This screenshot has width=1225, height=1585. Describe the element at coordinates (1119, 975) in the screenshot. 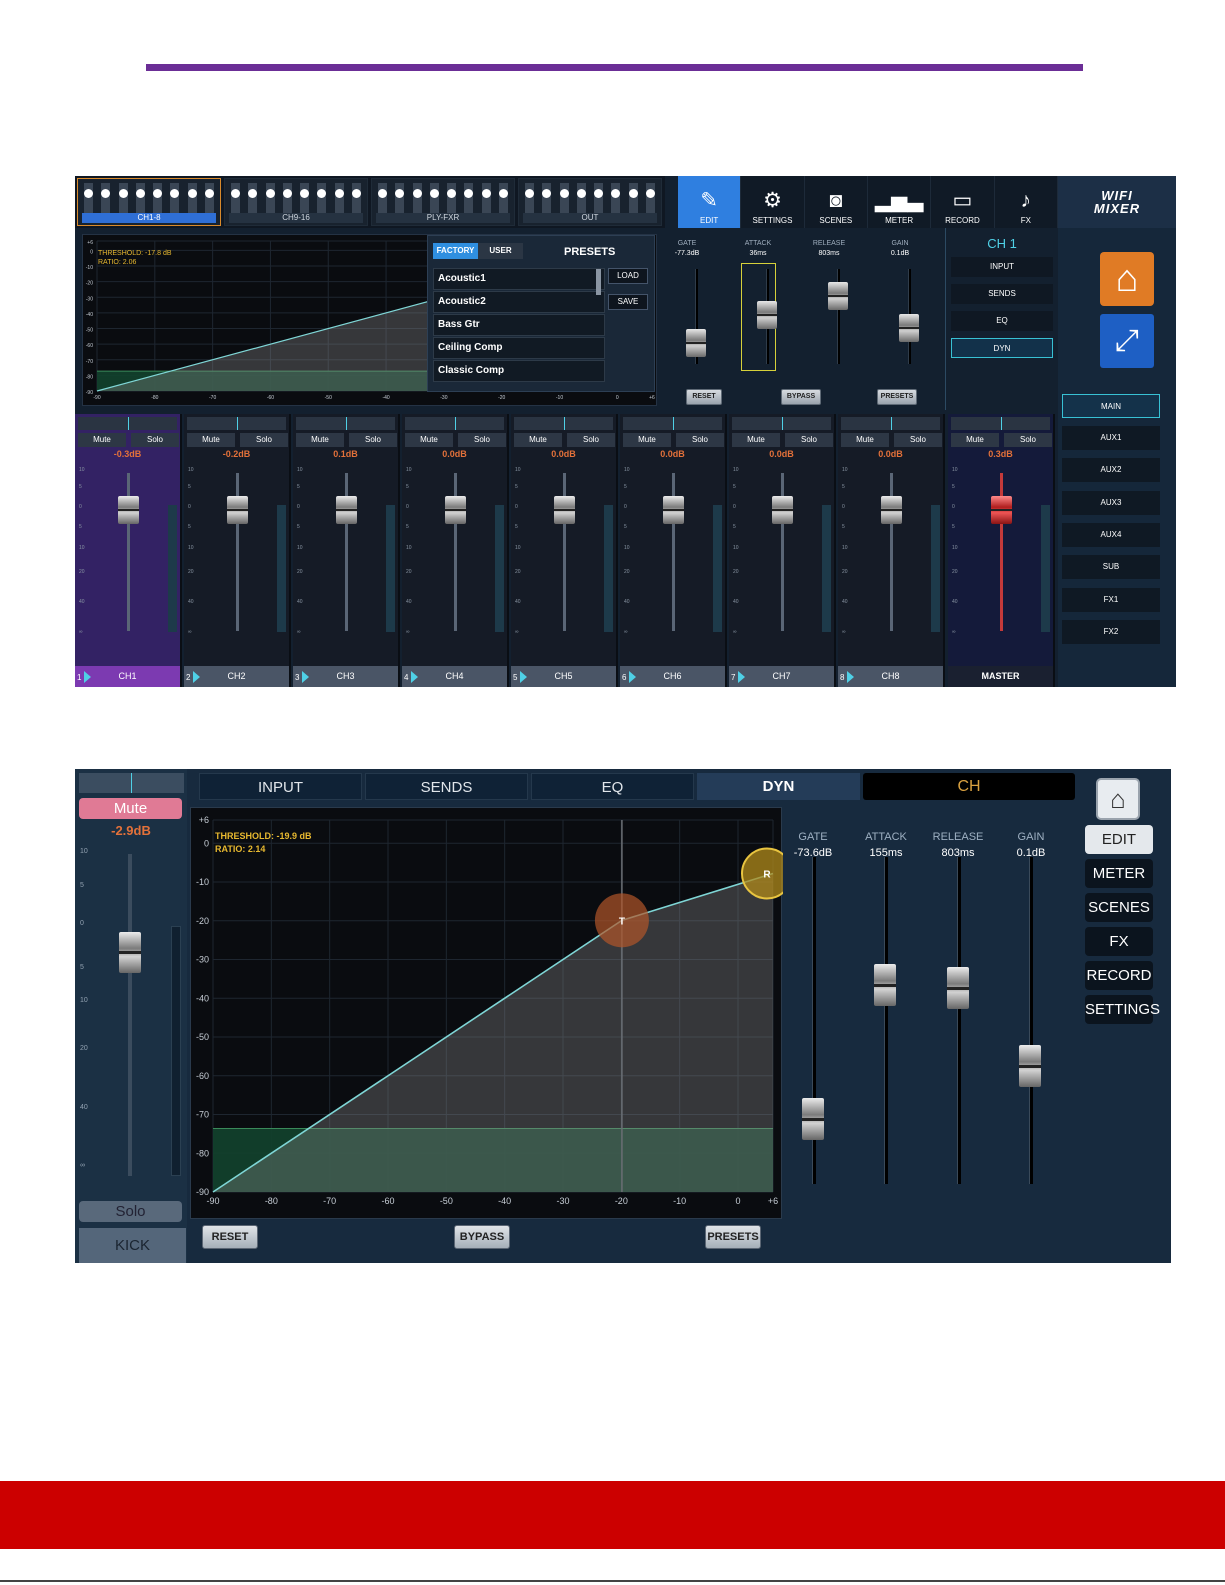

I see `menu-record: RECORD` at that location.